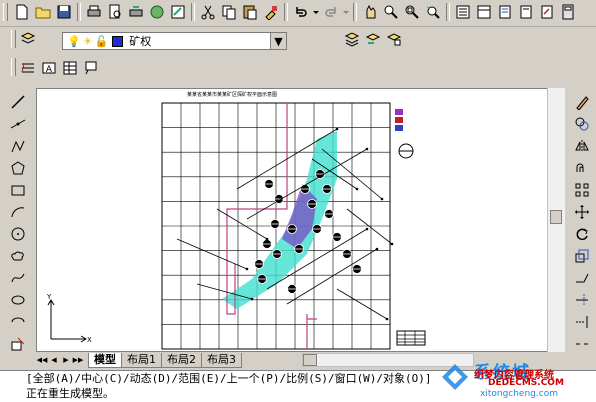 This screenshot has width=596, height=402. I want to click on ellipse-icon, so click(18, 300).